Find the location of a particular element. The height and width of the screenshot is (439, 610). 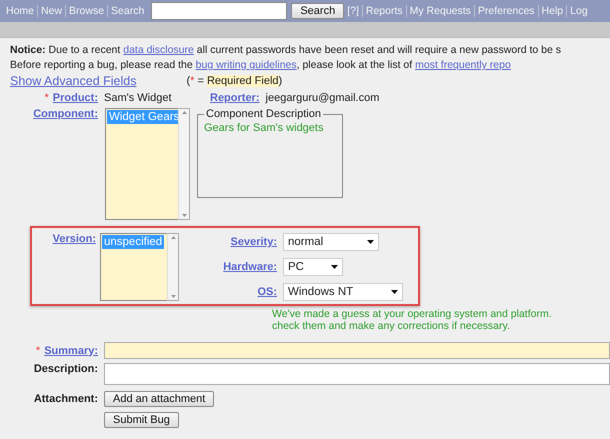

guess-note: check them and make any corrections if necessary. is located at coordinates (391, 326).